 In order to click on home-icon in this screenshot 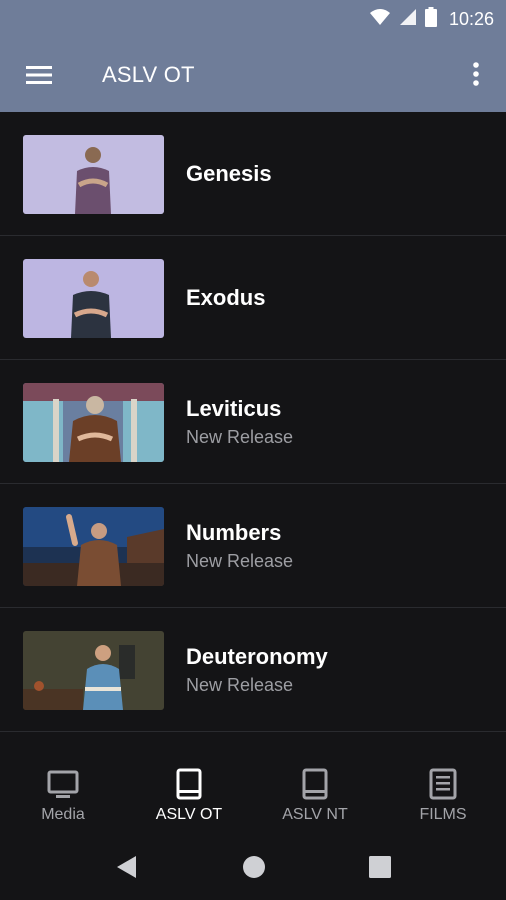, I will do `click(254, 869)`.